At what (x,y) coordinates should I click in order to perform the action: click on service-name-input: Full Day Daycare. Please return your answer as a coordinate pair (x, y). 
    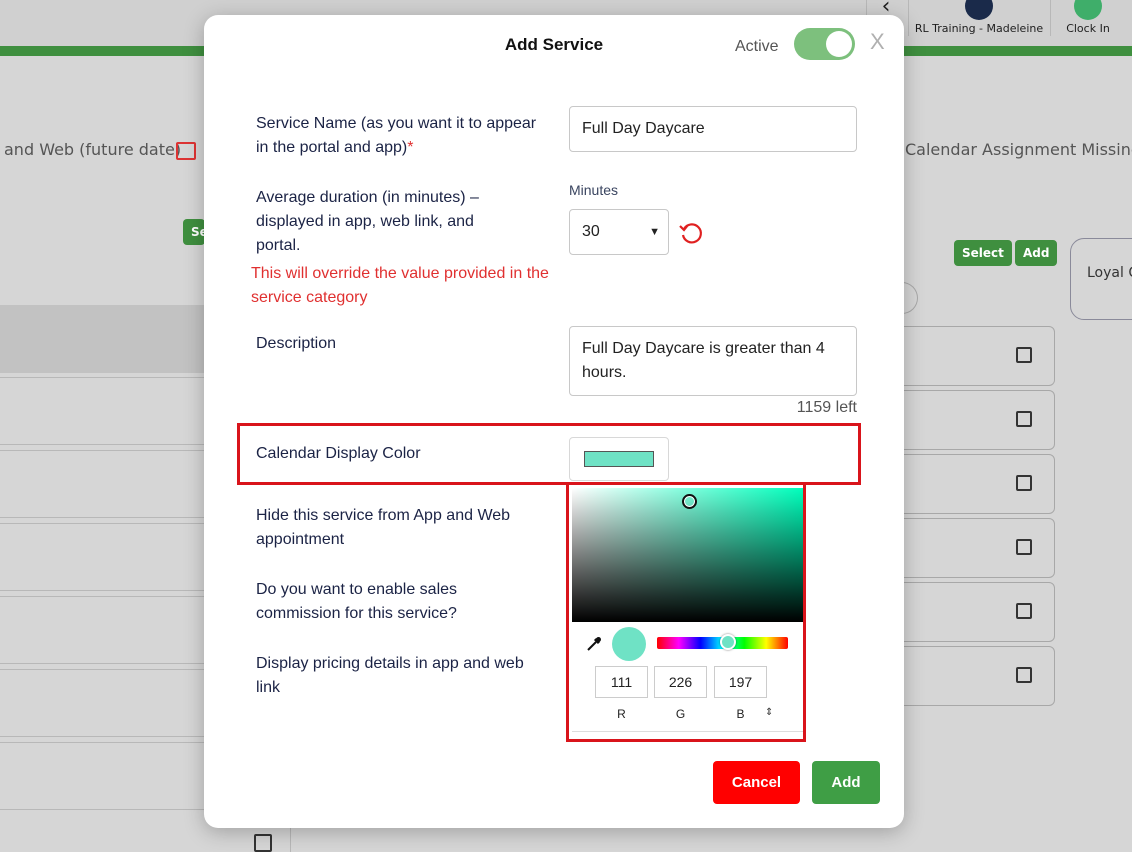
    Looking at the image, I should click on (713, 129).